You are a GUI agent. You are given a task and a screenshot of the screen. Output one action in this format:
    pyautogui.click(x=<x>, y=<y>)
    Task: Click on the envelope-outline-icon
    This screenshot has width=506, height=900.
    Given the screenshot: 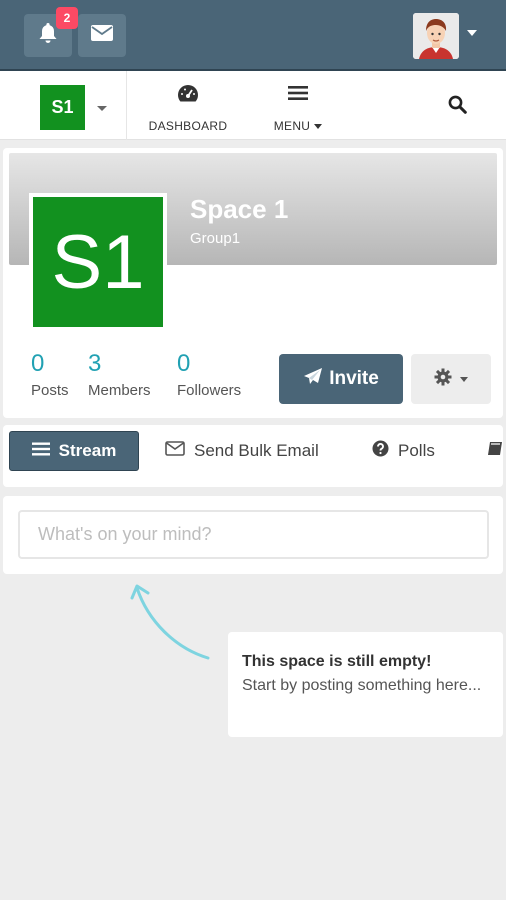 What is the action you would take?
    pyautogui.click(x=175, y=451)
    